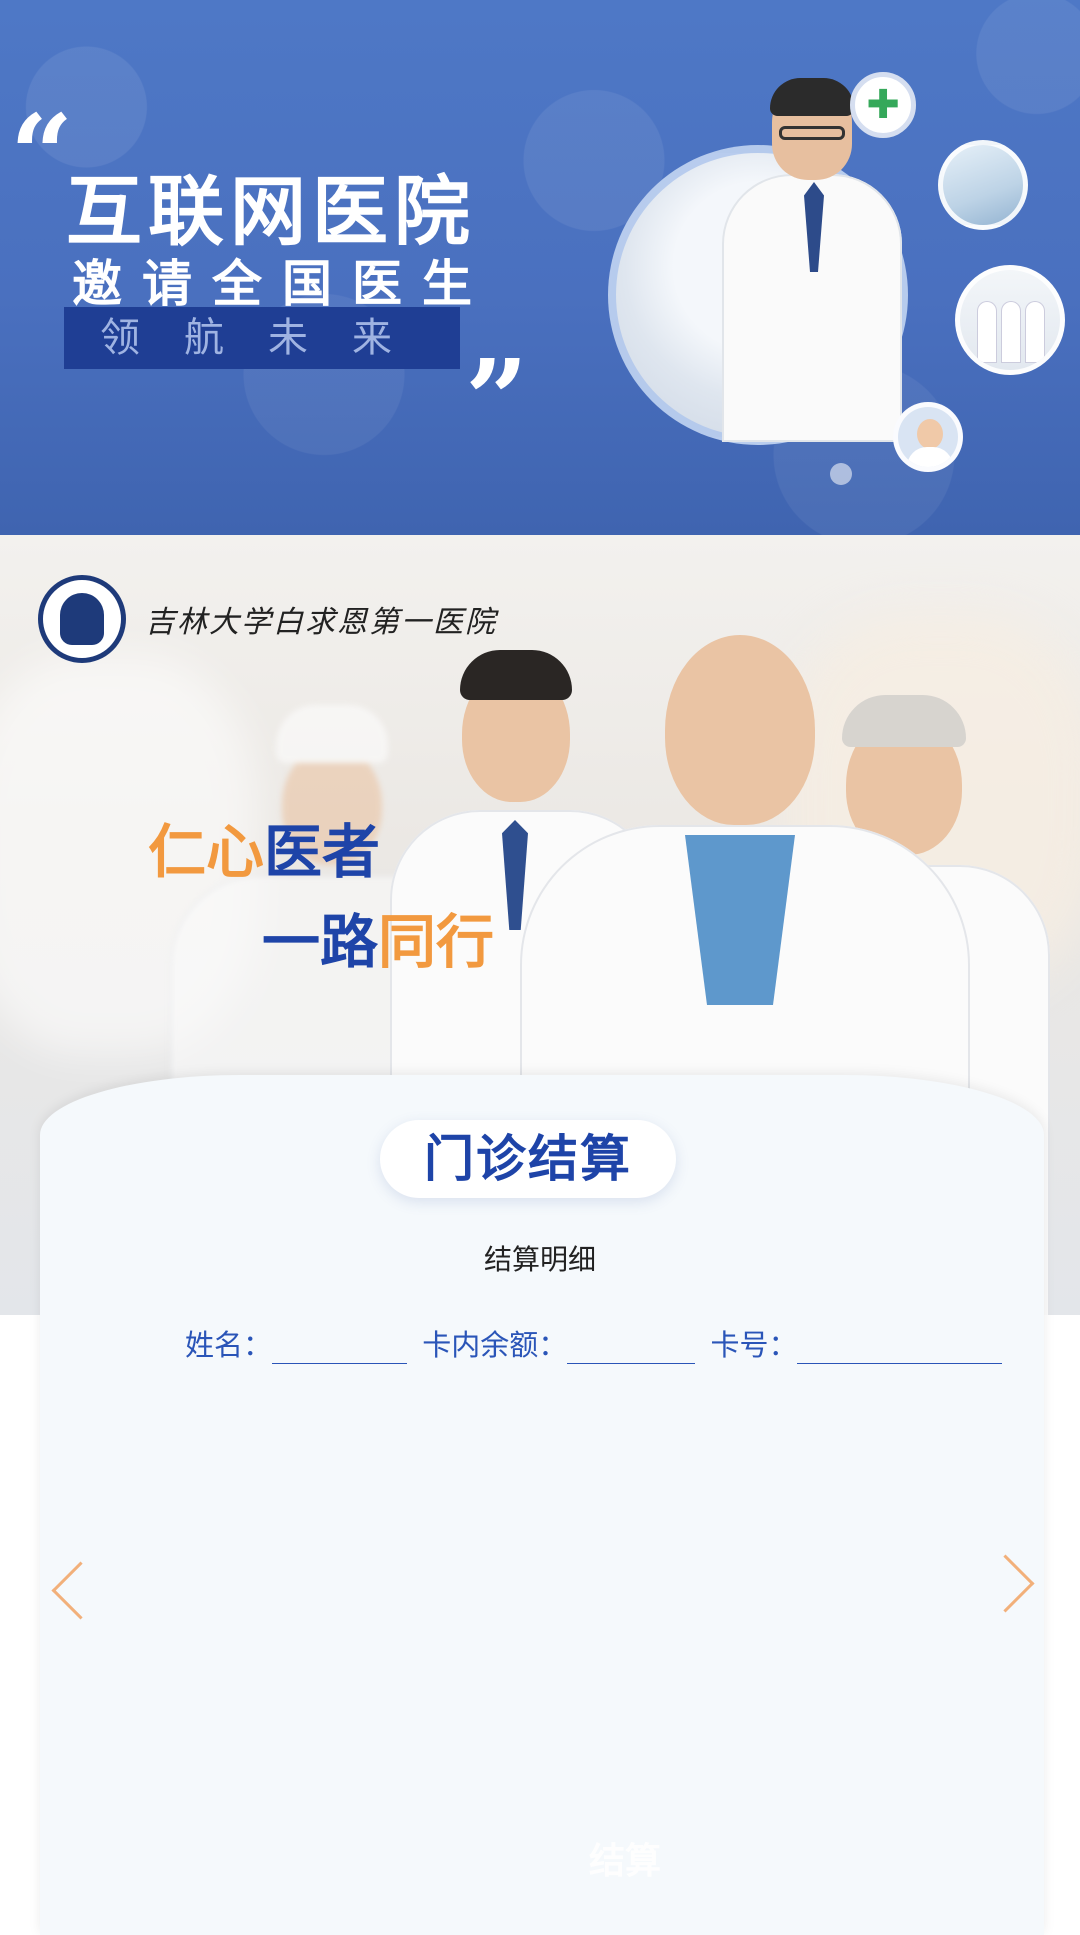 Image resolution: width=1080 pixels, height=1935 pixels. I want to click on balance-value-field, so click(631, 1348).